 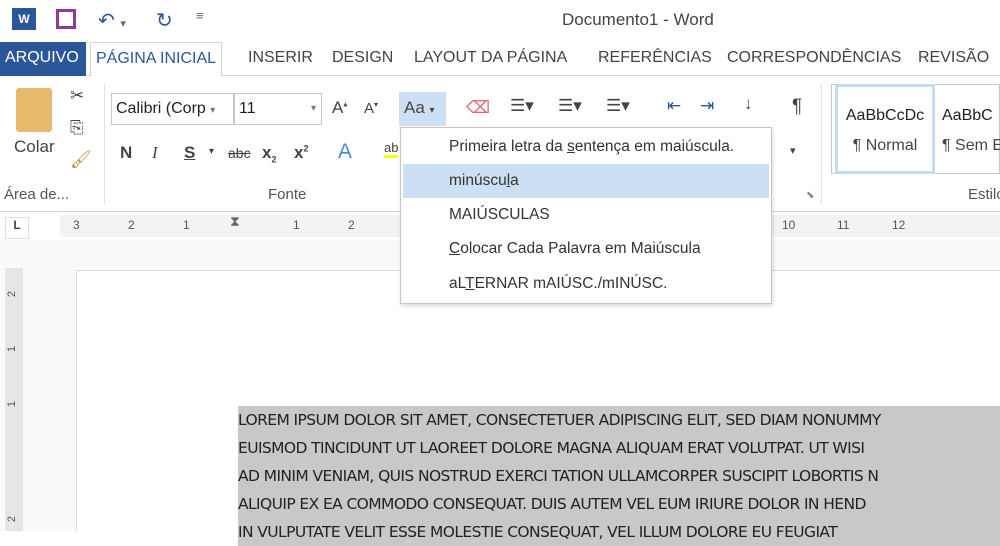 I want to click on style-name: ¶ Sem E, so click(x=971, y=145).